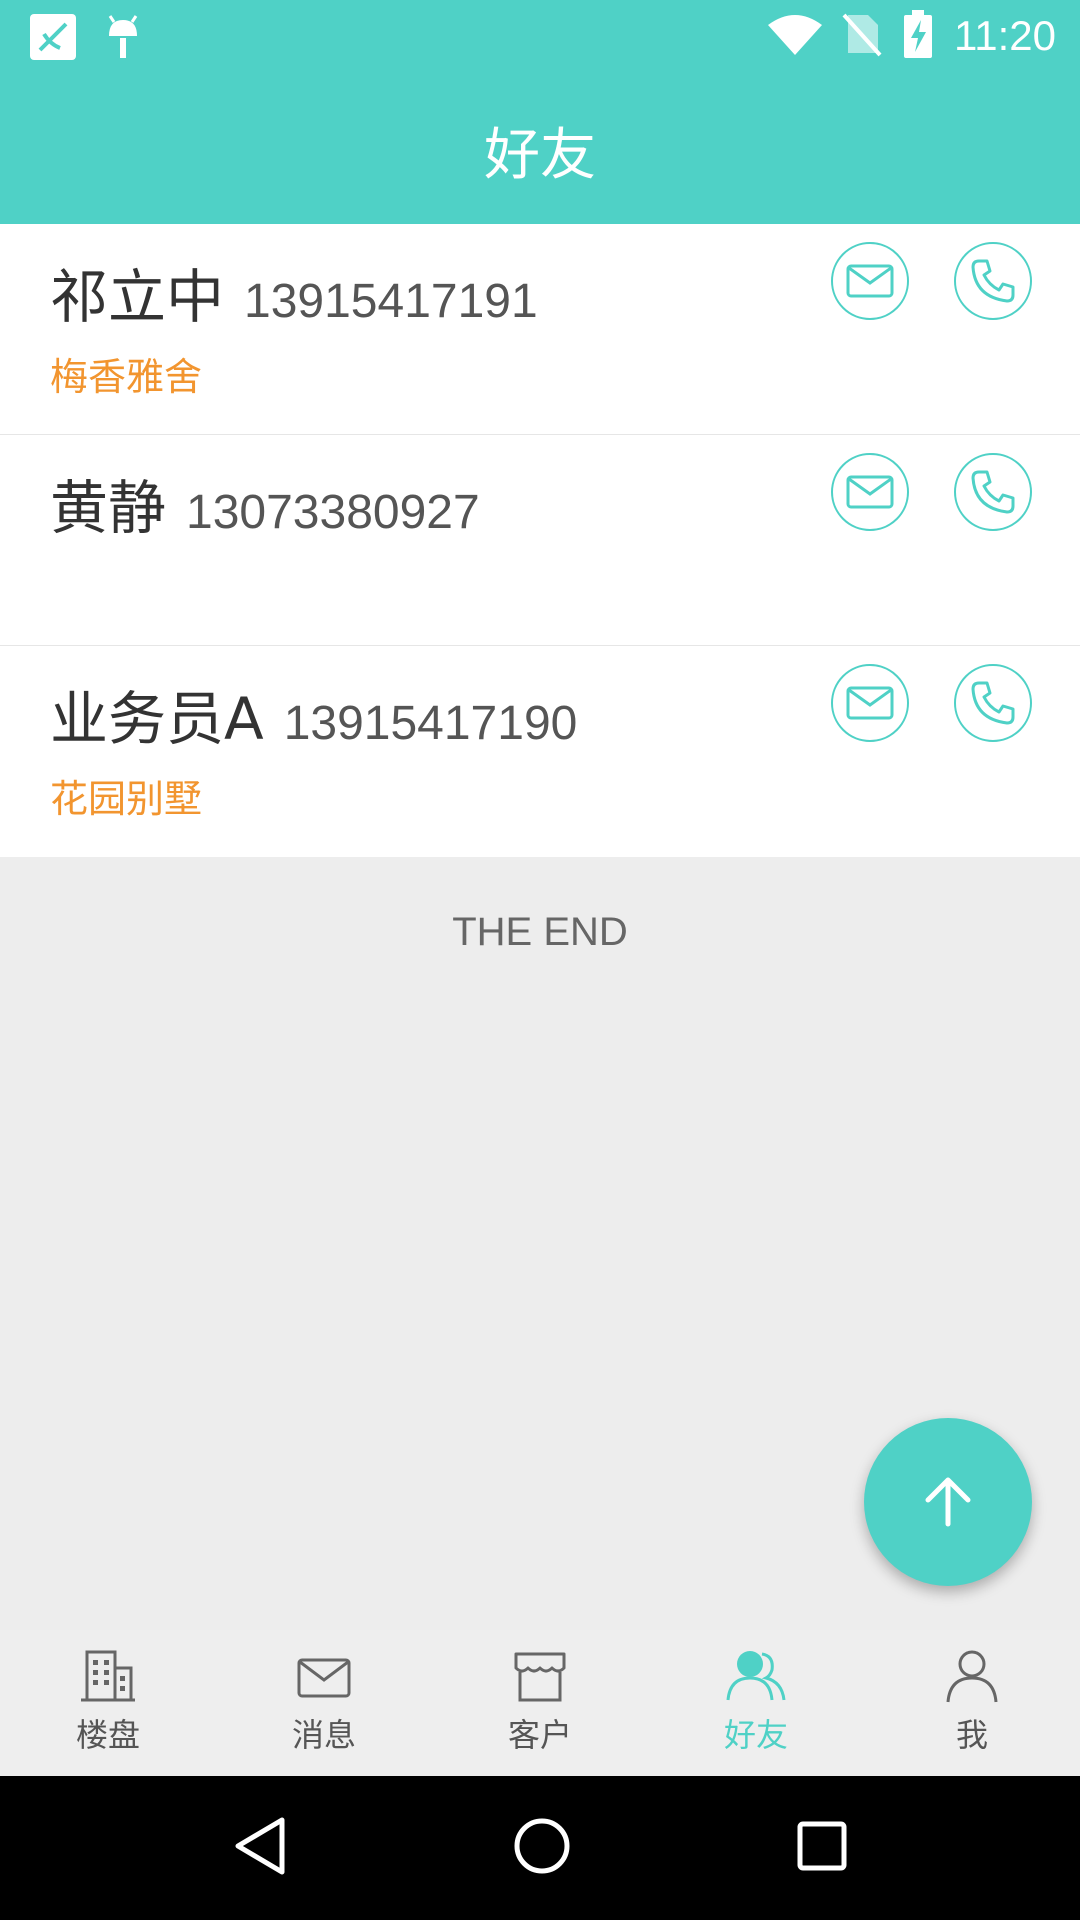 The image size is (1080, 1920). I want to click on tab-label: 我, so click(971, 1735).